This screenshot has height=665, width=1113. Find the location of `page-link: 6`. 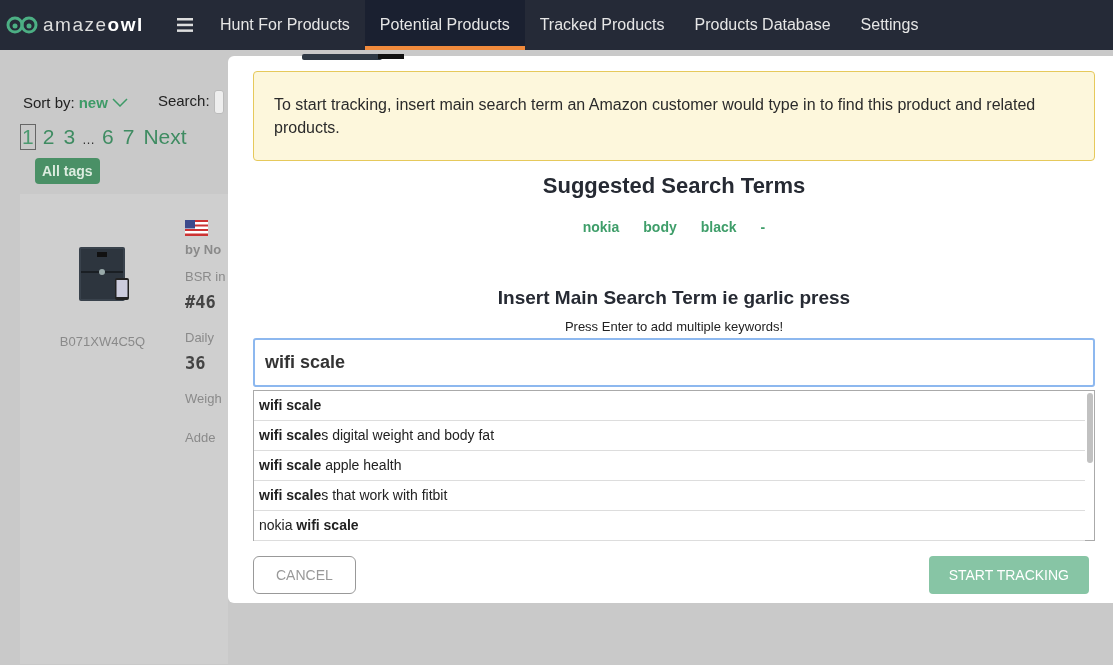

page-link: 6 is located at coordinates (108, 137).